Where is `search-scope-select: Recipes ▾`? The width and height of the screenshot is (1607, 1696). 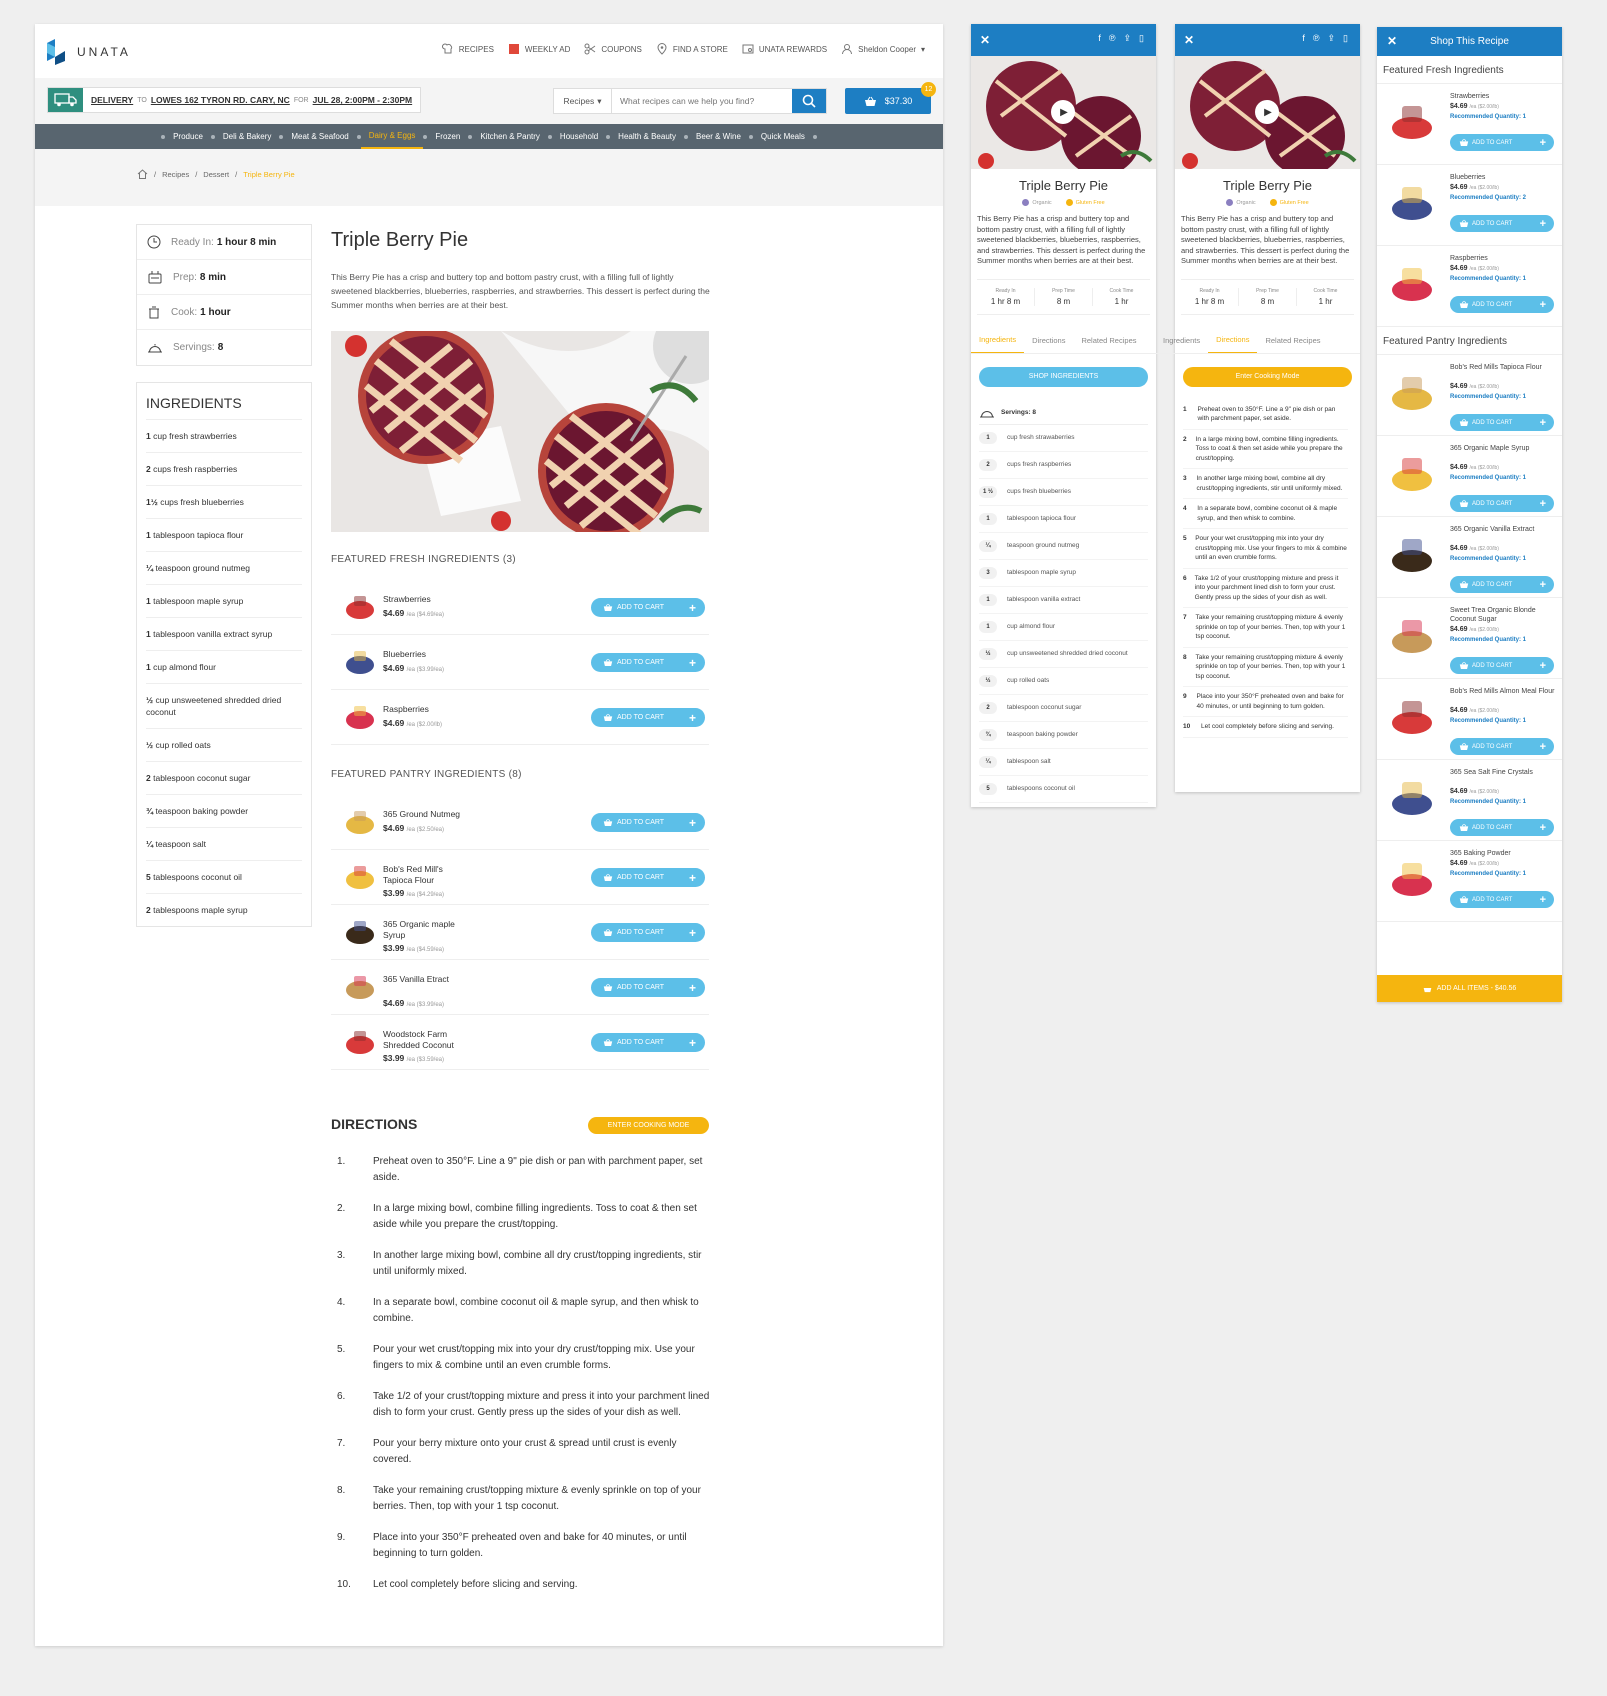 search-scope-select: Recipes ▾ is located at coordinates (583, 101).